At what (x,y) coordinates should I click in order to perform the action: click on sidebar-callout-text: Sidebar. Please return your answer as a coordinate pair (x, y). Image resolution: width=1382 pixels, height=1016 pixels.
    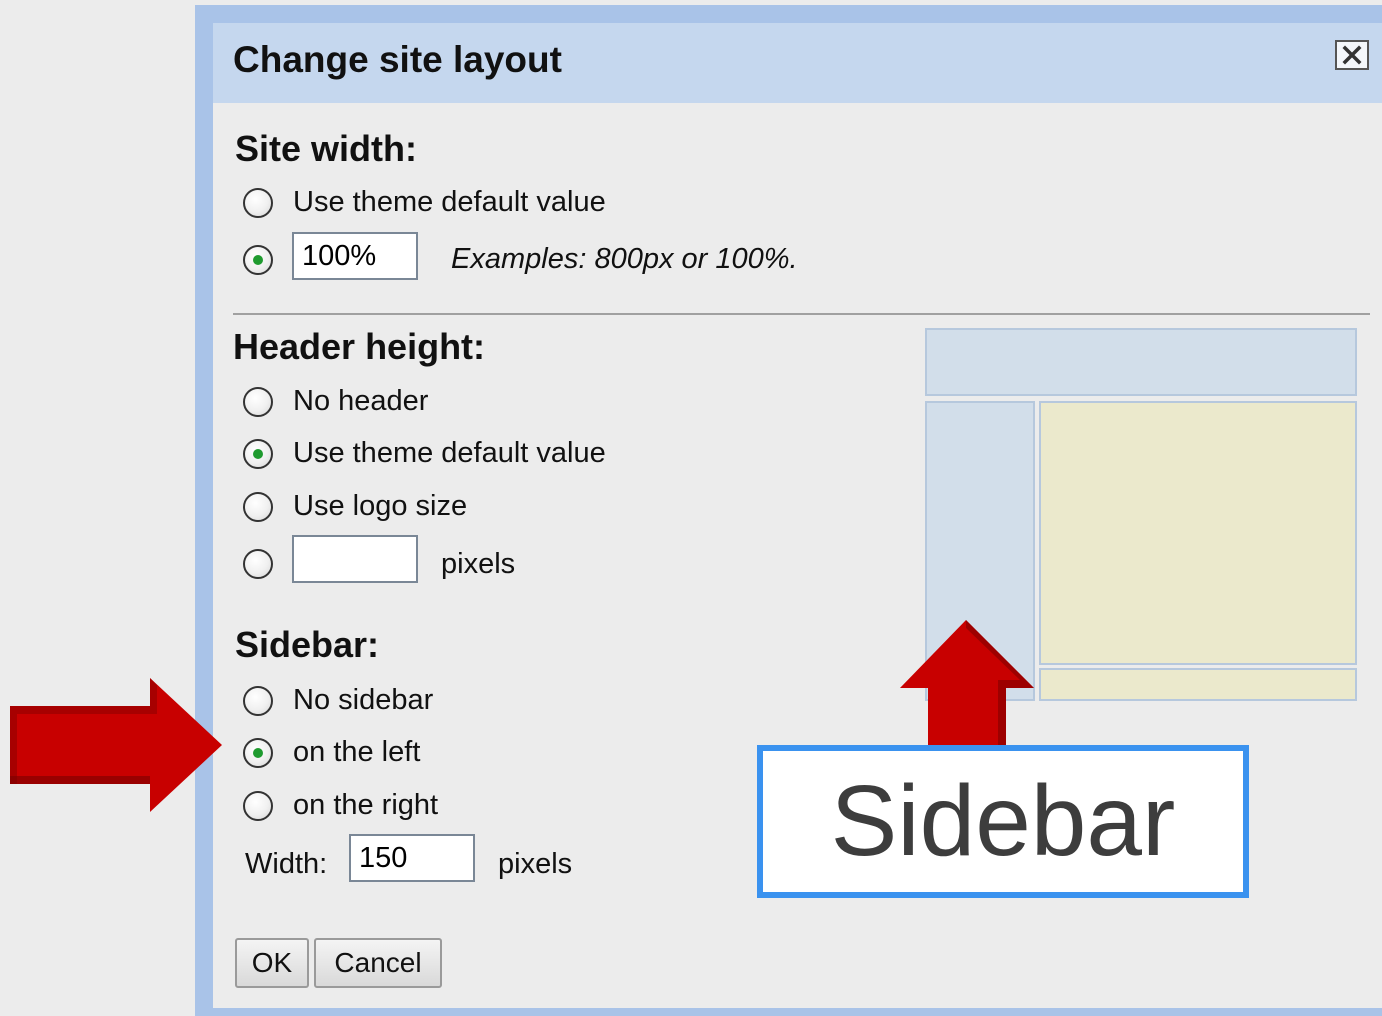
    Looking at the image, I should click on (1003, 821).